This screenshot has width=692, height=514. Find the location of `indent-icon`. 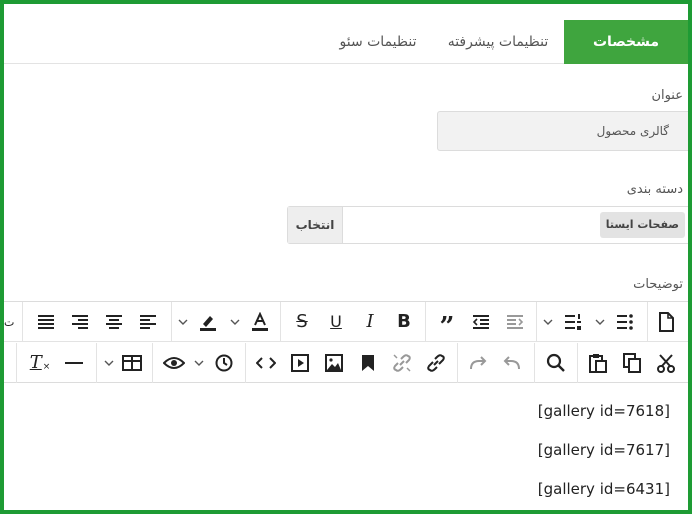

indent-icon is located at coordinates (515, 322).